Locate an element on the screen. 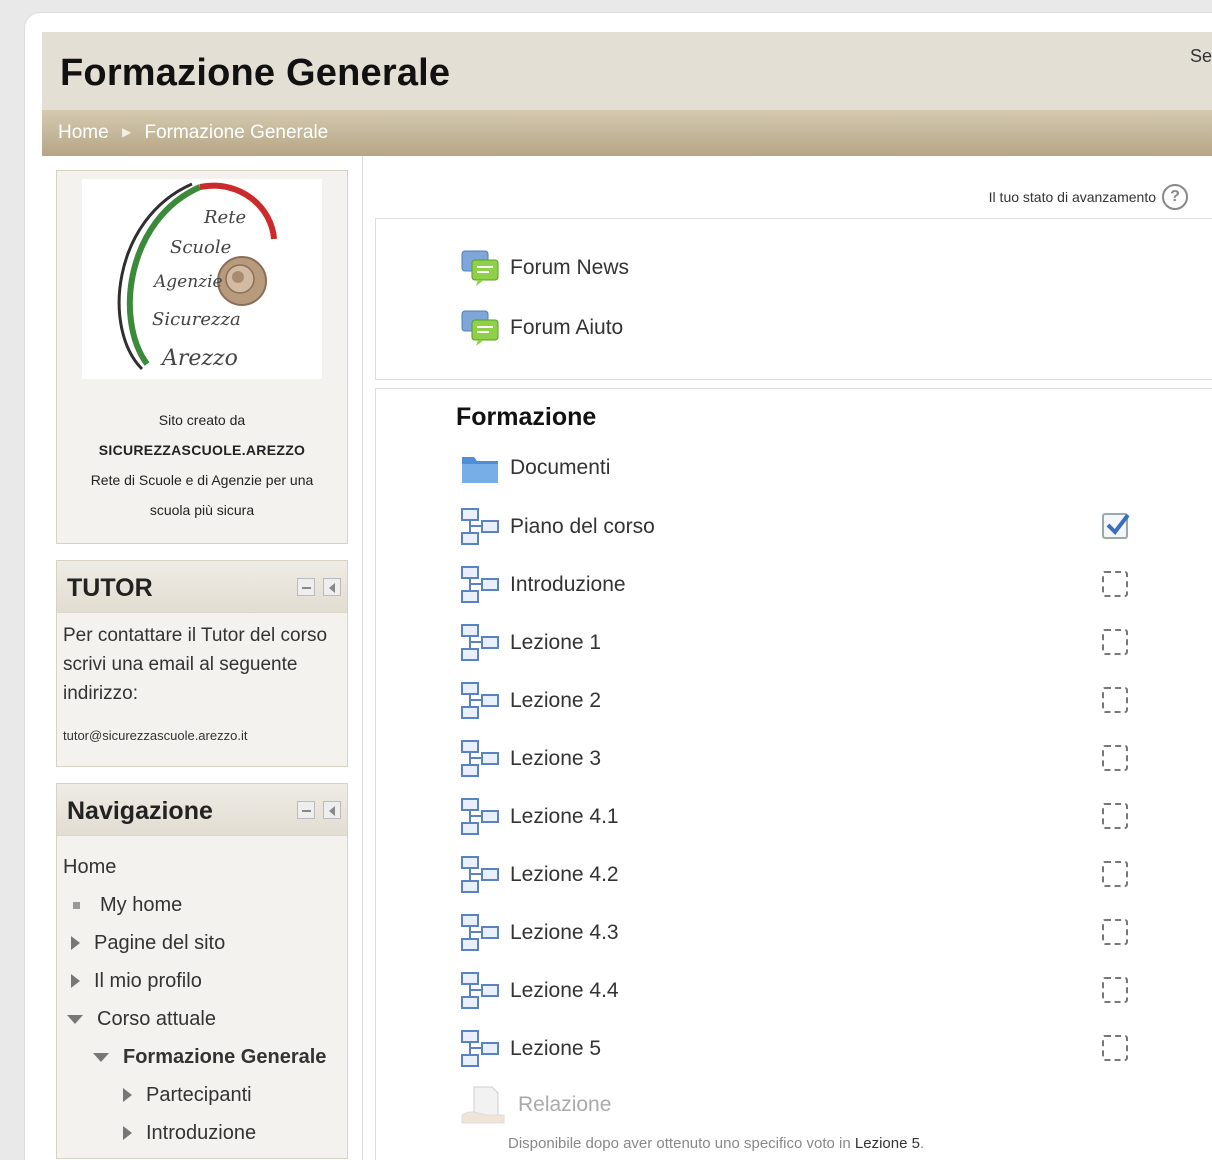 The width and height of the screenshot is (1212, 1160). navbar: Home ▶ Formazione Generale is located at coordinates (627, 133).